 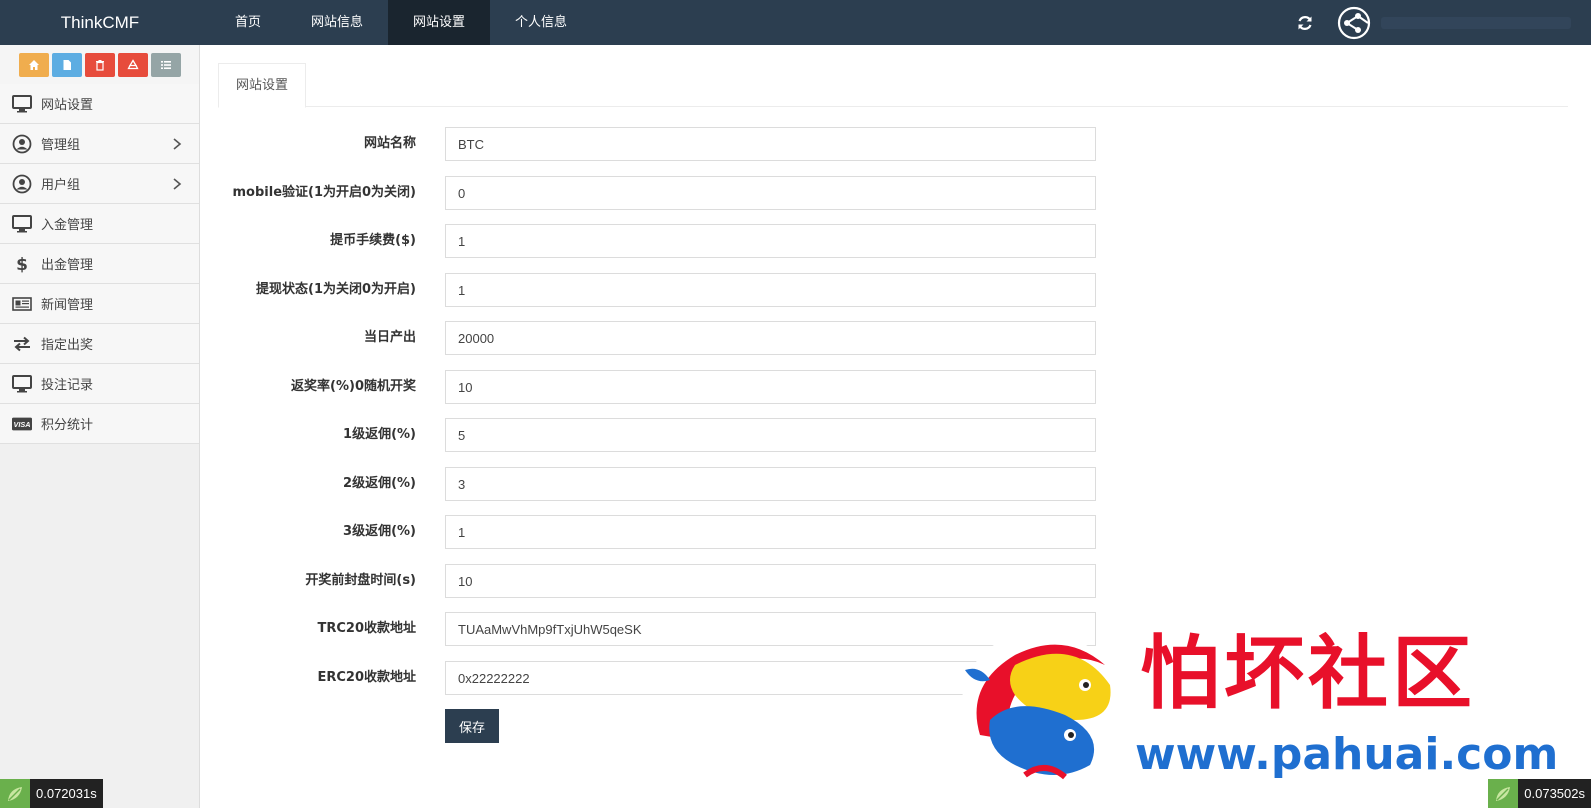 What do you see at coordinates (389, 337) in the screenshot?
I see `field-label: 当日产出` at bounding box center [389, 337].